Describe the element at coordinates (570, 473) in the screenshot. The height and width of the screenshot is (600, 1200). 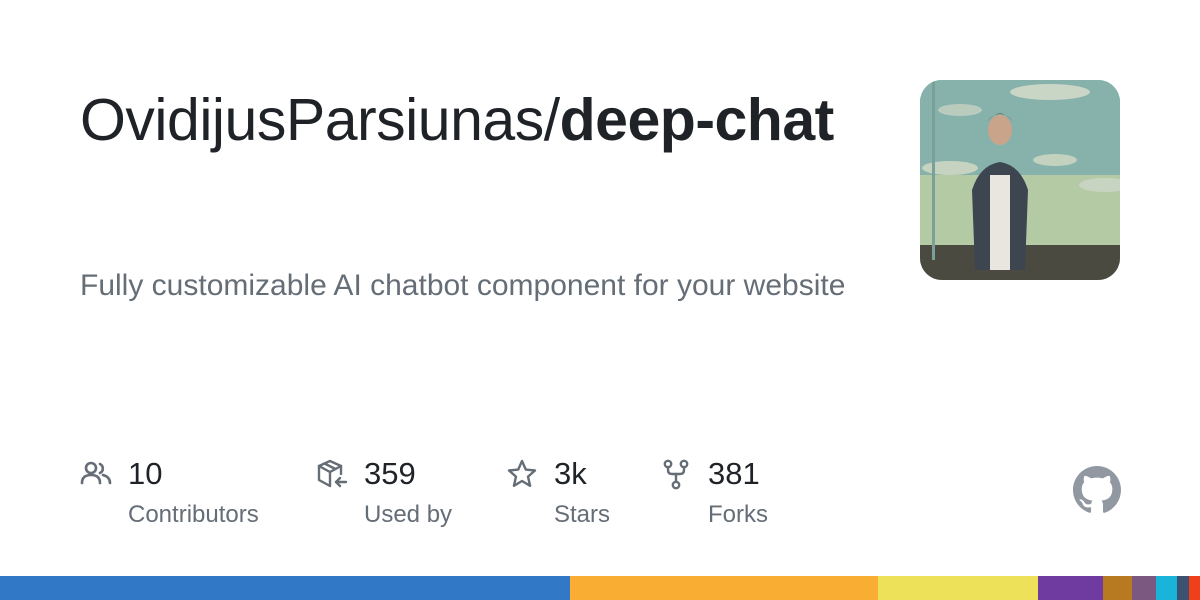
I see `stat-stars-value: 3k` at that location.